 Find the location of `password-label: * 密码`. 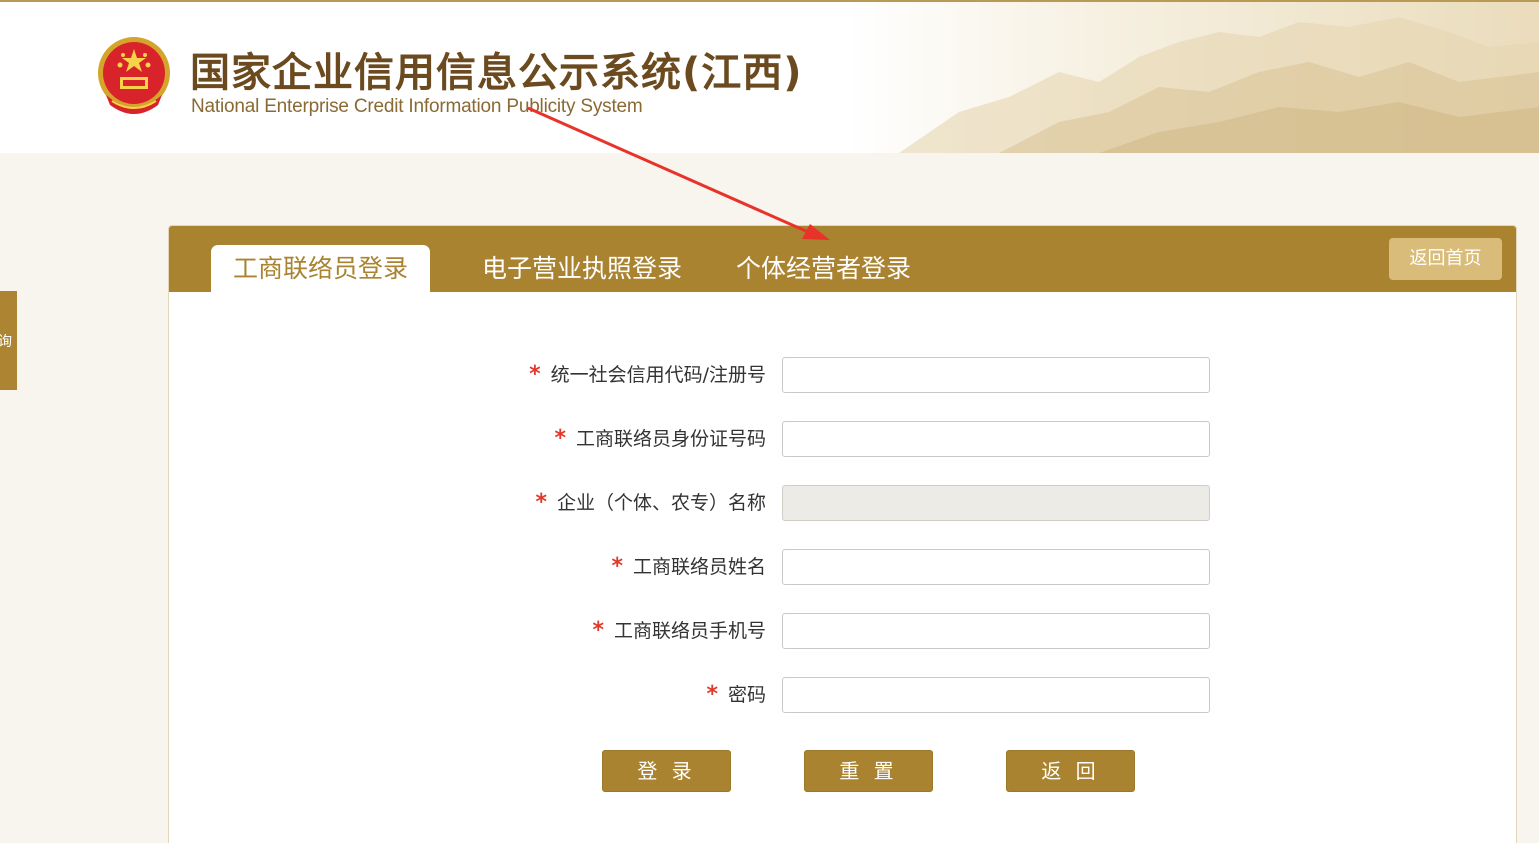

password-label: * 密码 is located at coordinates (736, 694).